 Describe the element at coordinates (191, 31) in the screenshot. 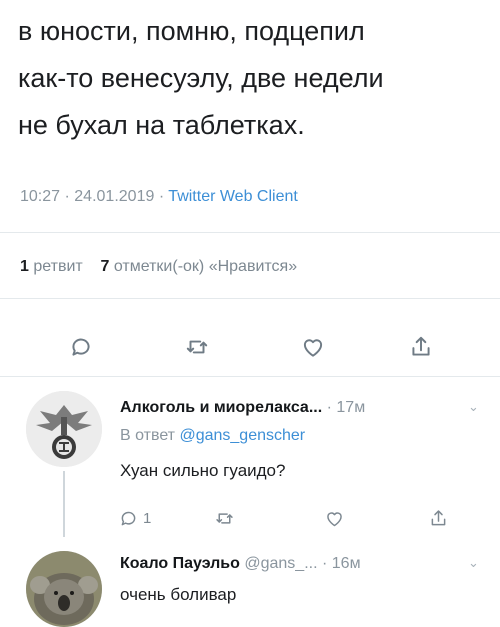

I see `tweet-line: в юности, помню, подцепил` at that location.